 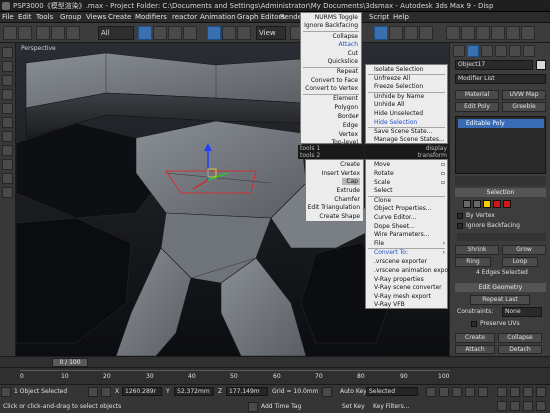 What do you see at coordinates (348, 44) in the screenshot?
I see `menu-item-attach: Attach` at bounding box center [348, 44].